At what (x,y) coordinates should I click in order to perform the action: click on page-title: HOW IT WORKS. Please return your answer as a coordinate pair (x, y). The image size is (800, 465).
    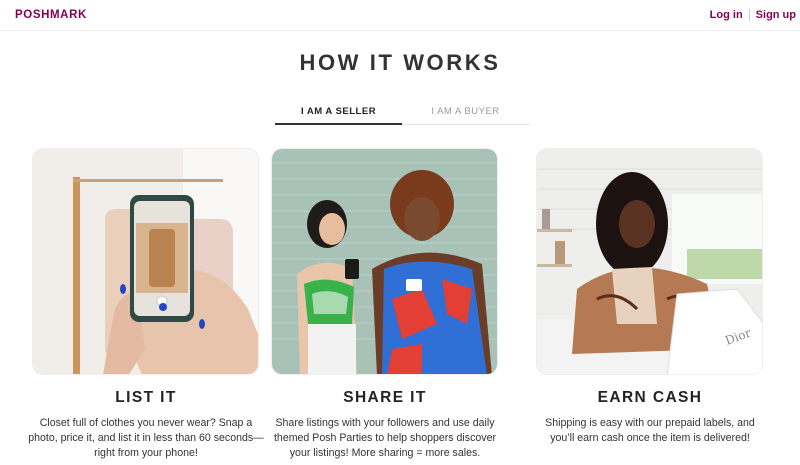
    Looking at the image, I should click on (400, 62).